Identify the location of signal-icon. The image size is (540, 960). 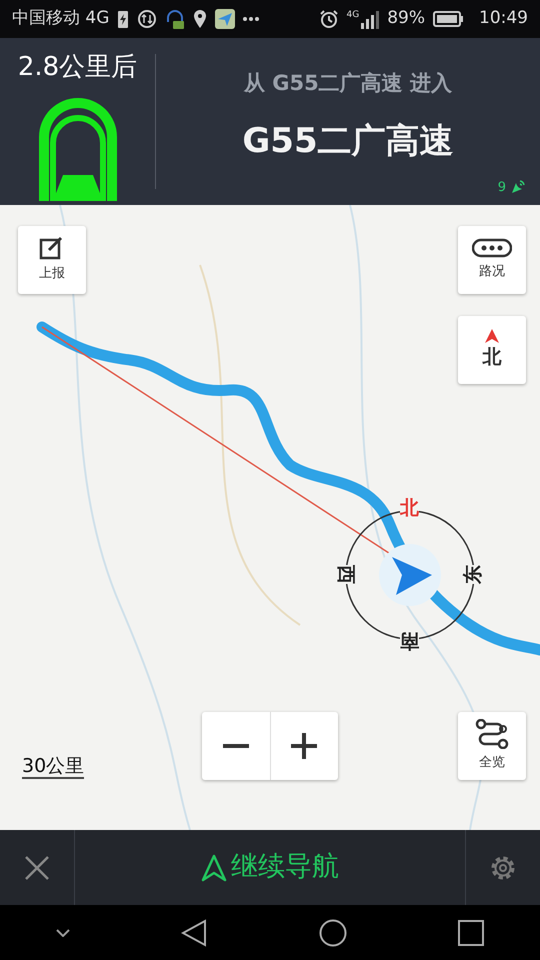
(369, 19).